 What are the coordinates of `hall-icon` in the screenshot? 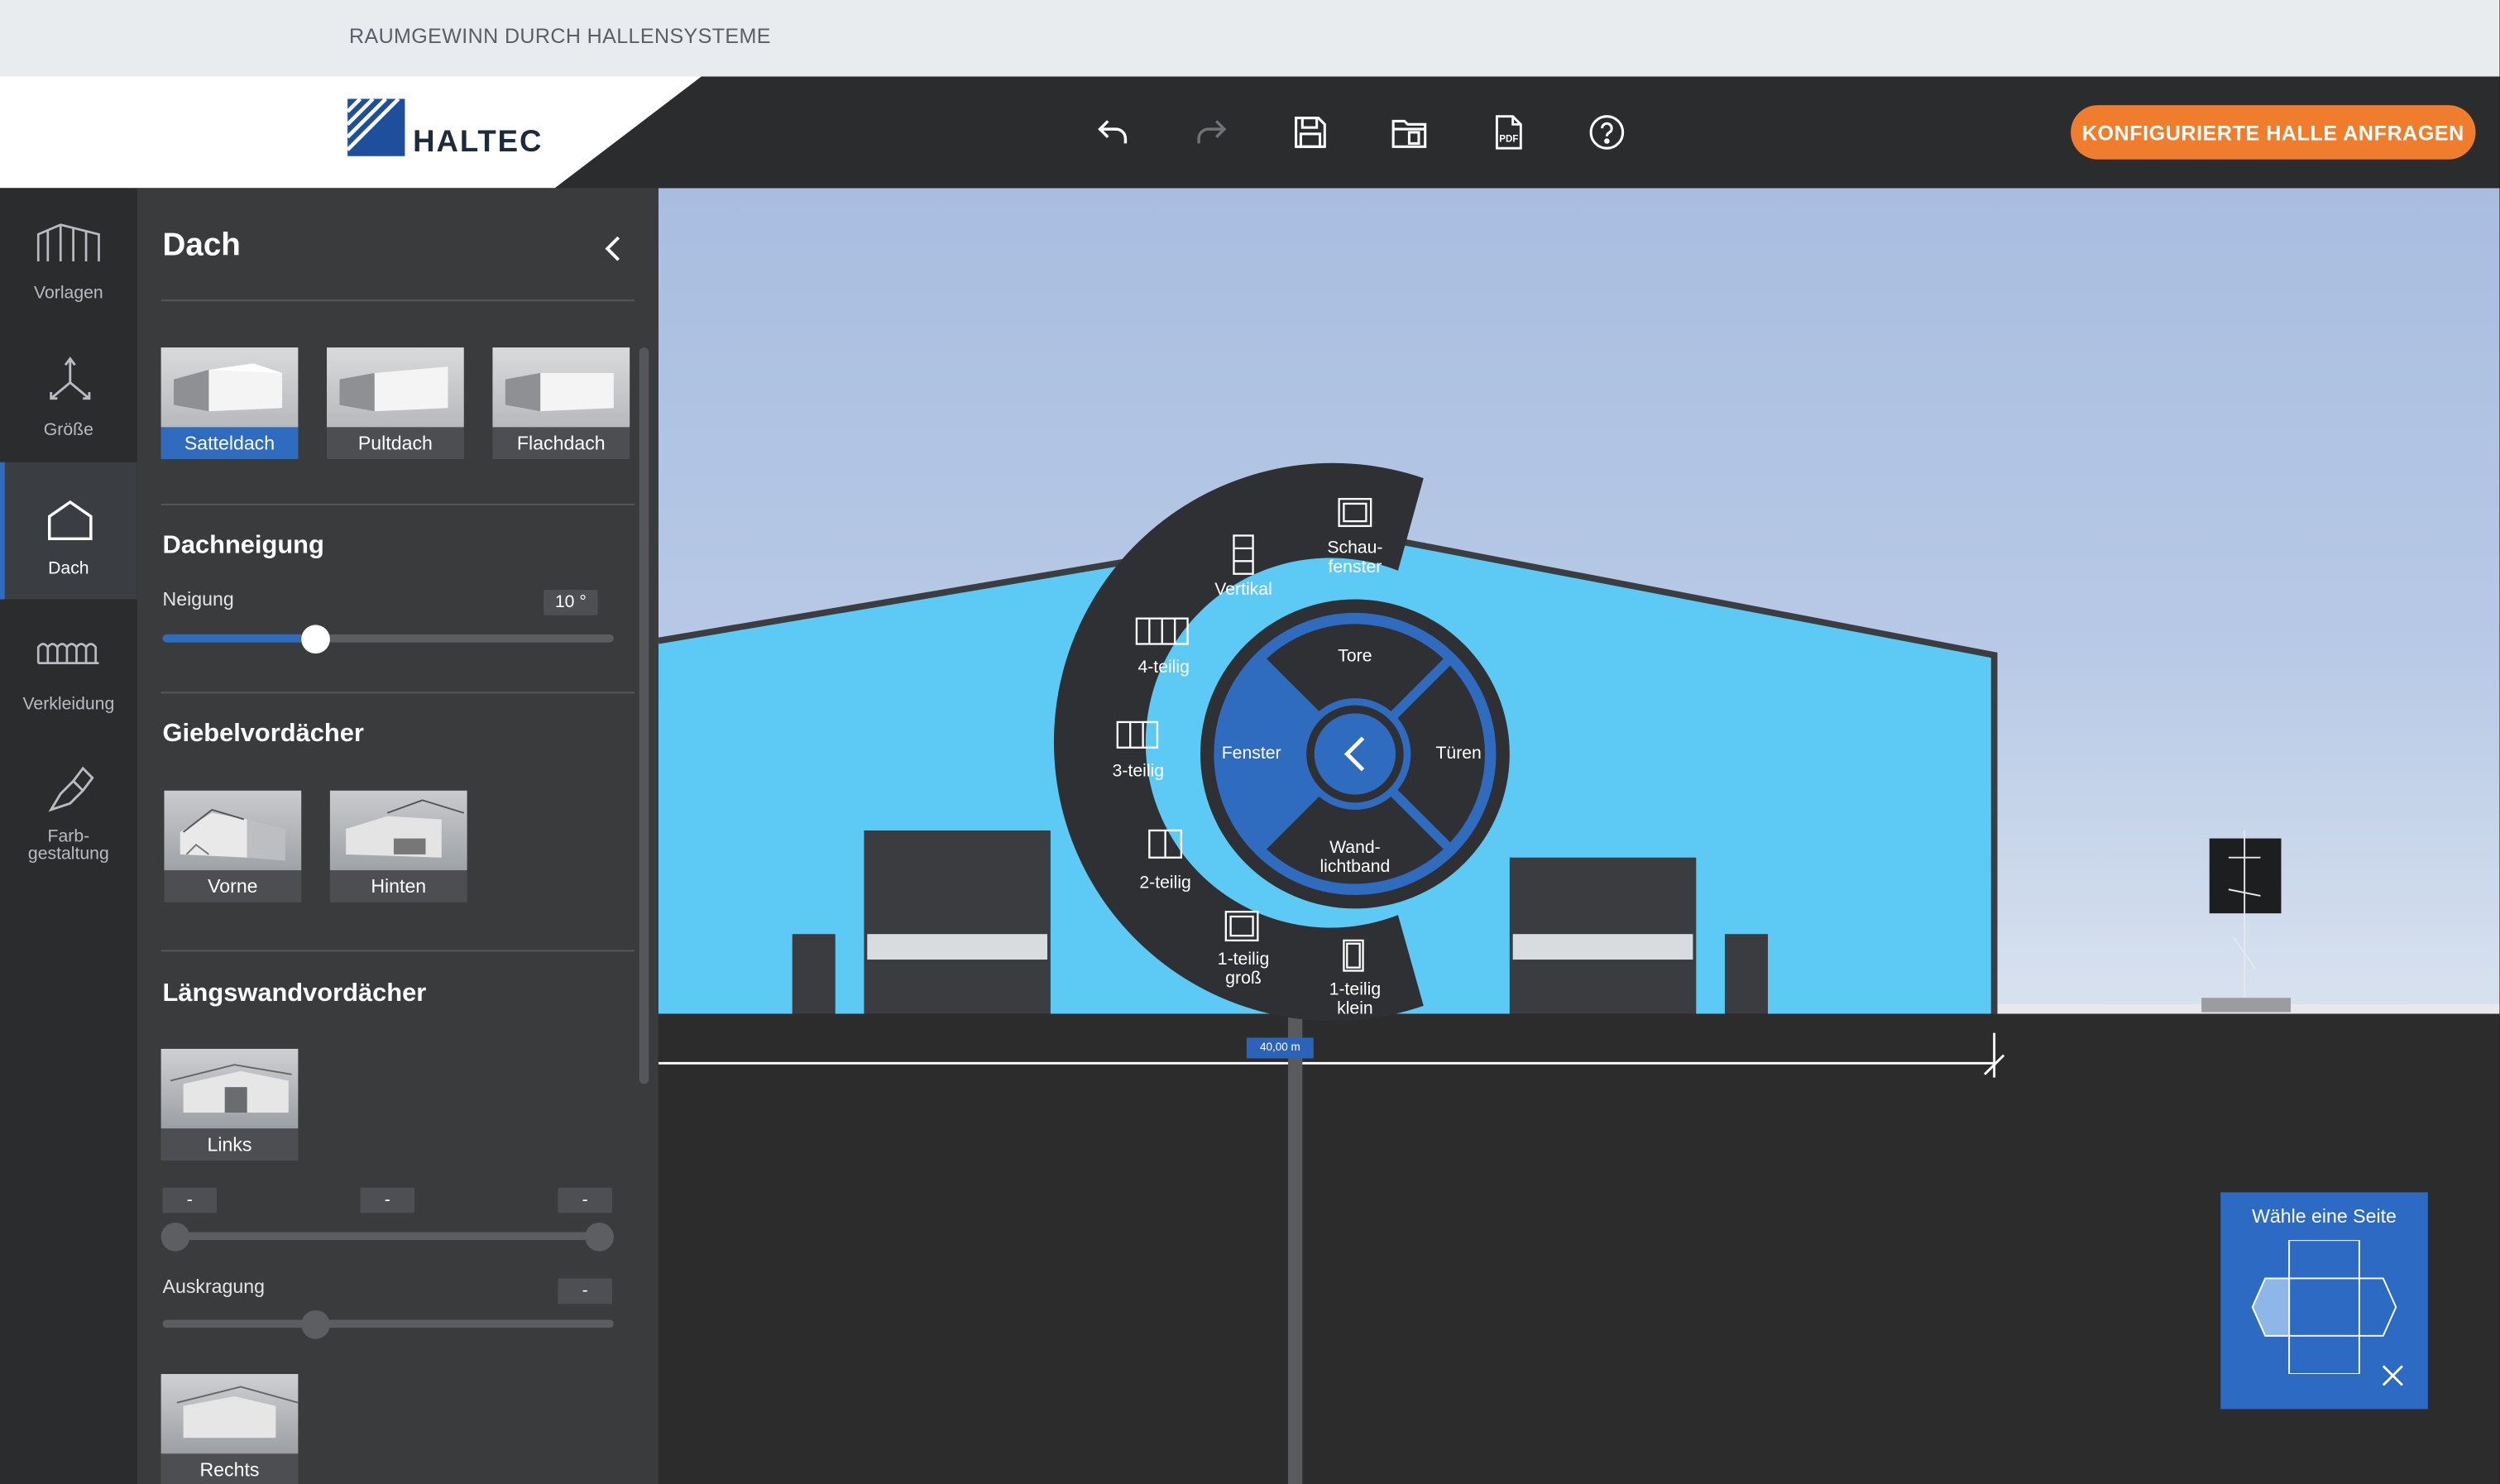 It's located at (68, 242).